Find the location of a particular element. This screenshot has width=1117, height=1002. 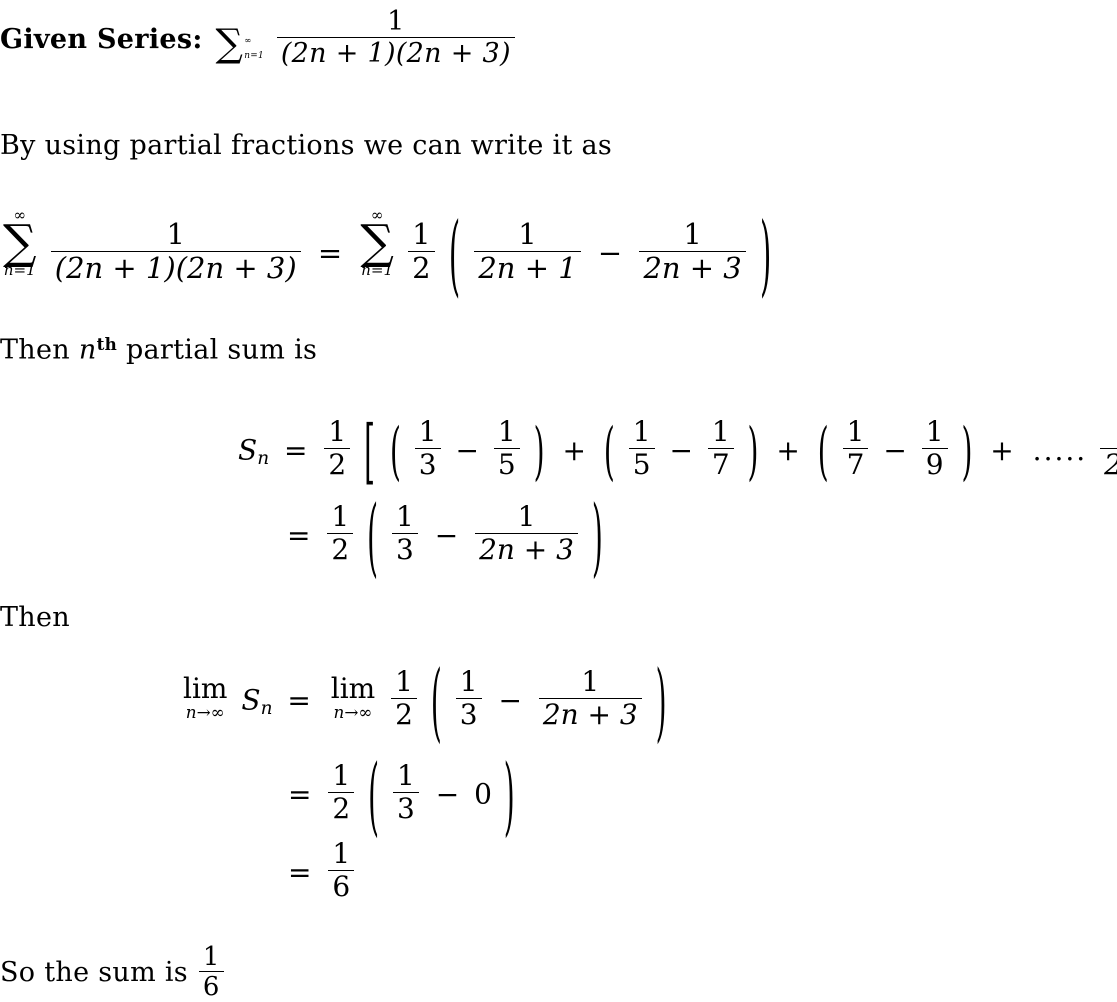

plus-sign-3: + is located at coordinates (1002, 450).